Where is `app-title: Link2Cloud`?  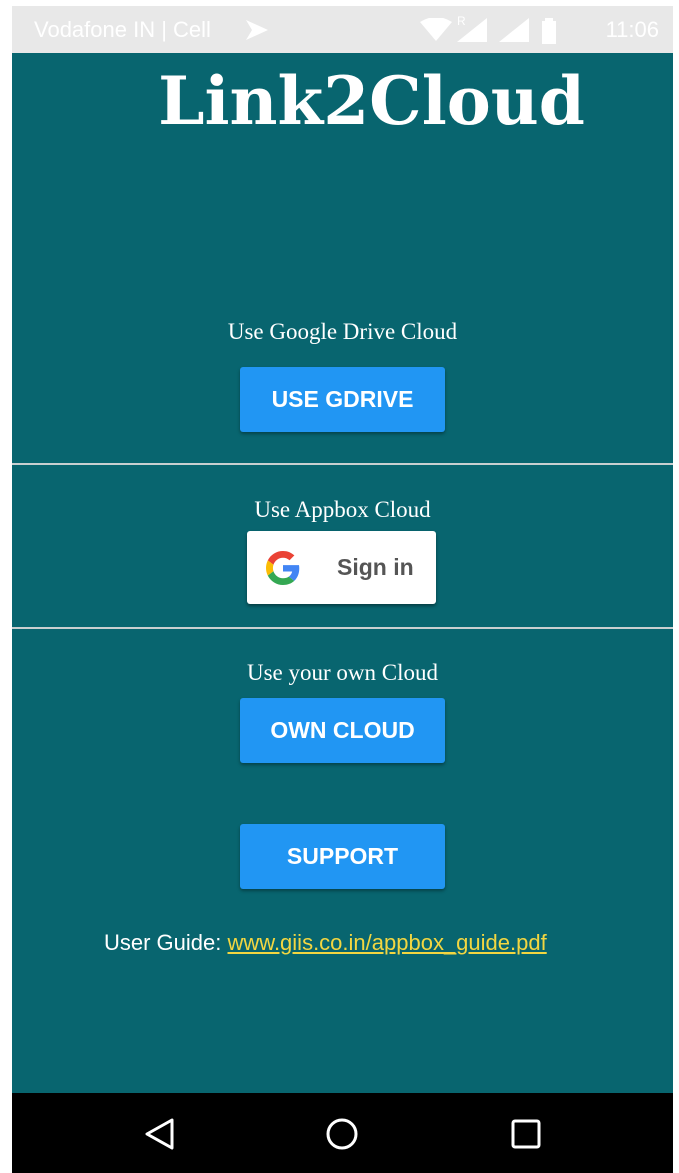
app-title: Link2Cloud is located at coordinates (371, 101).